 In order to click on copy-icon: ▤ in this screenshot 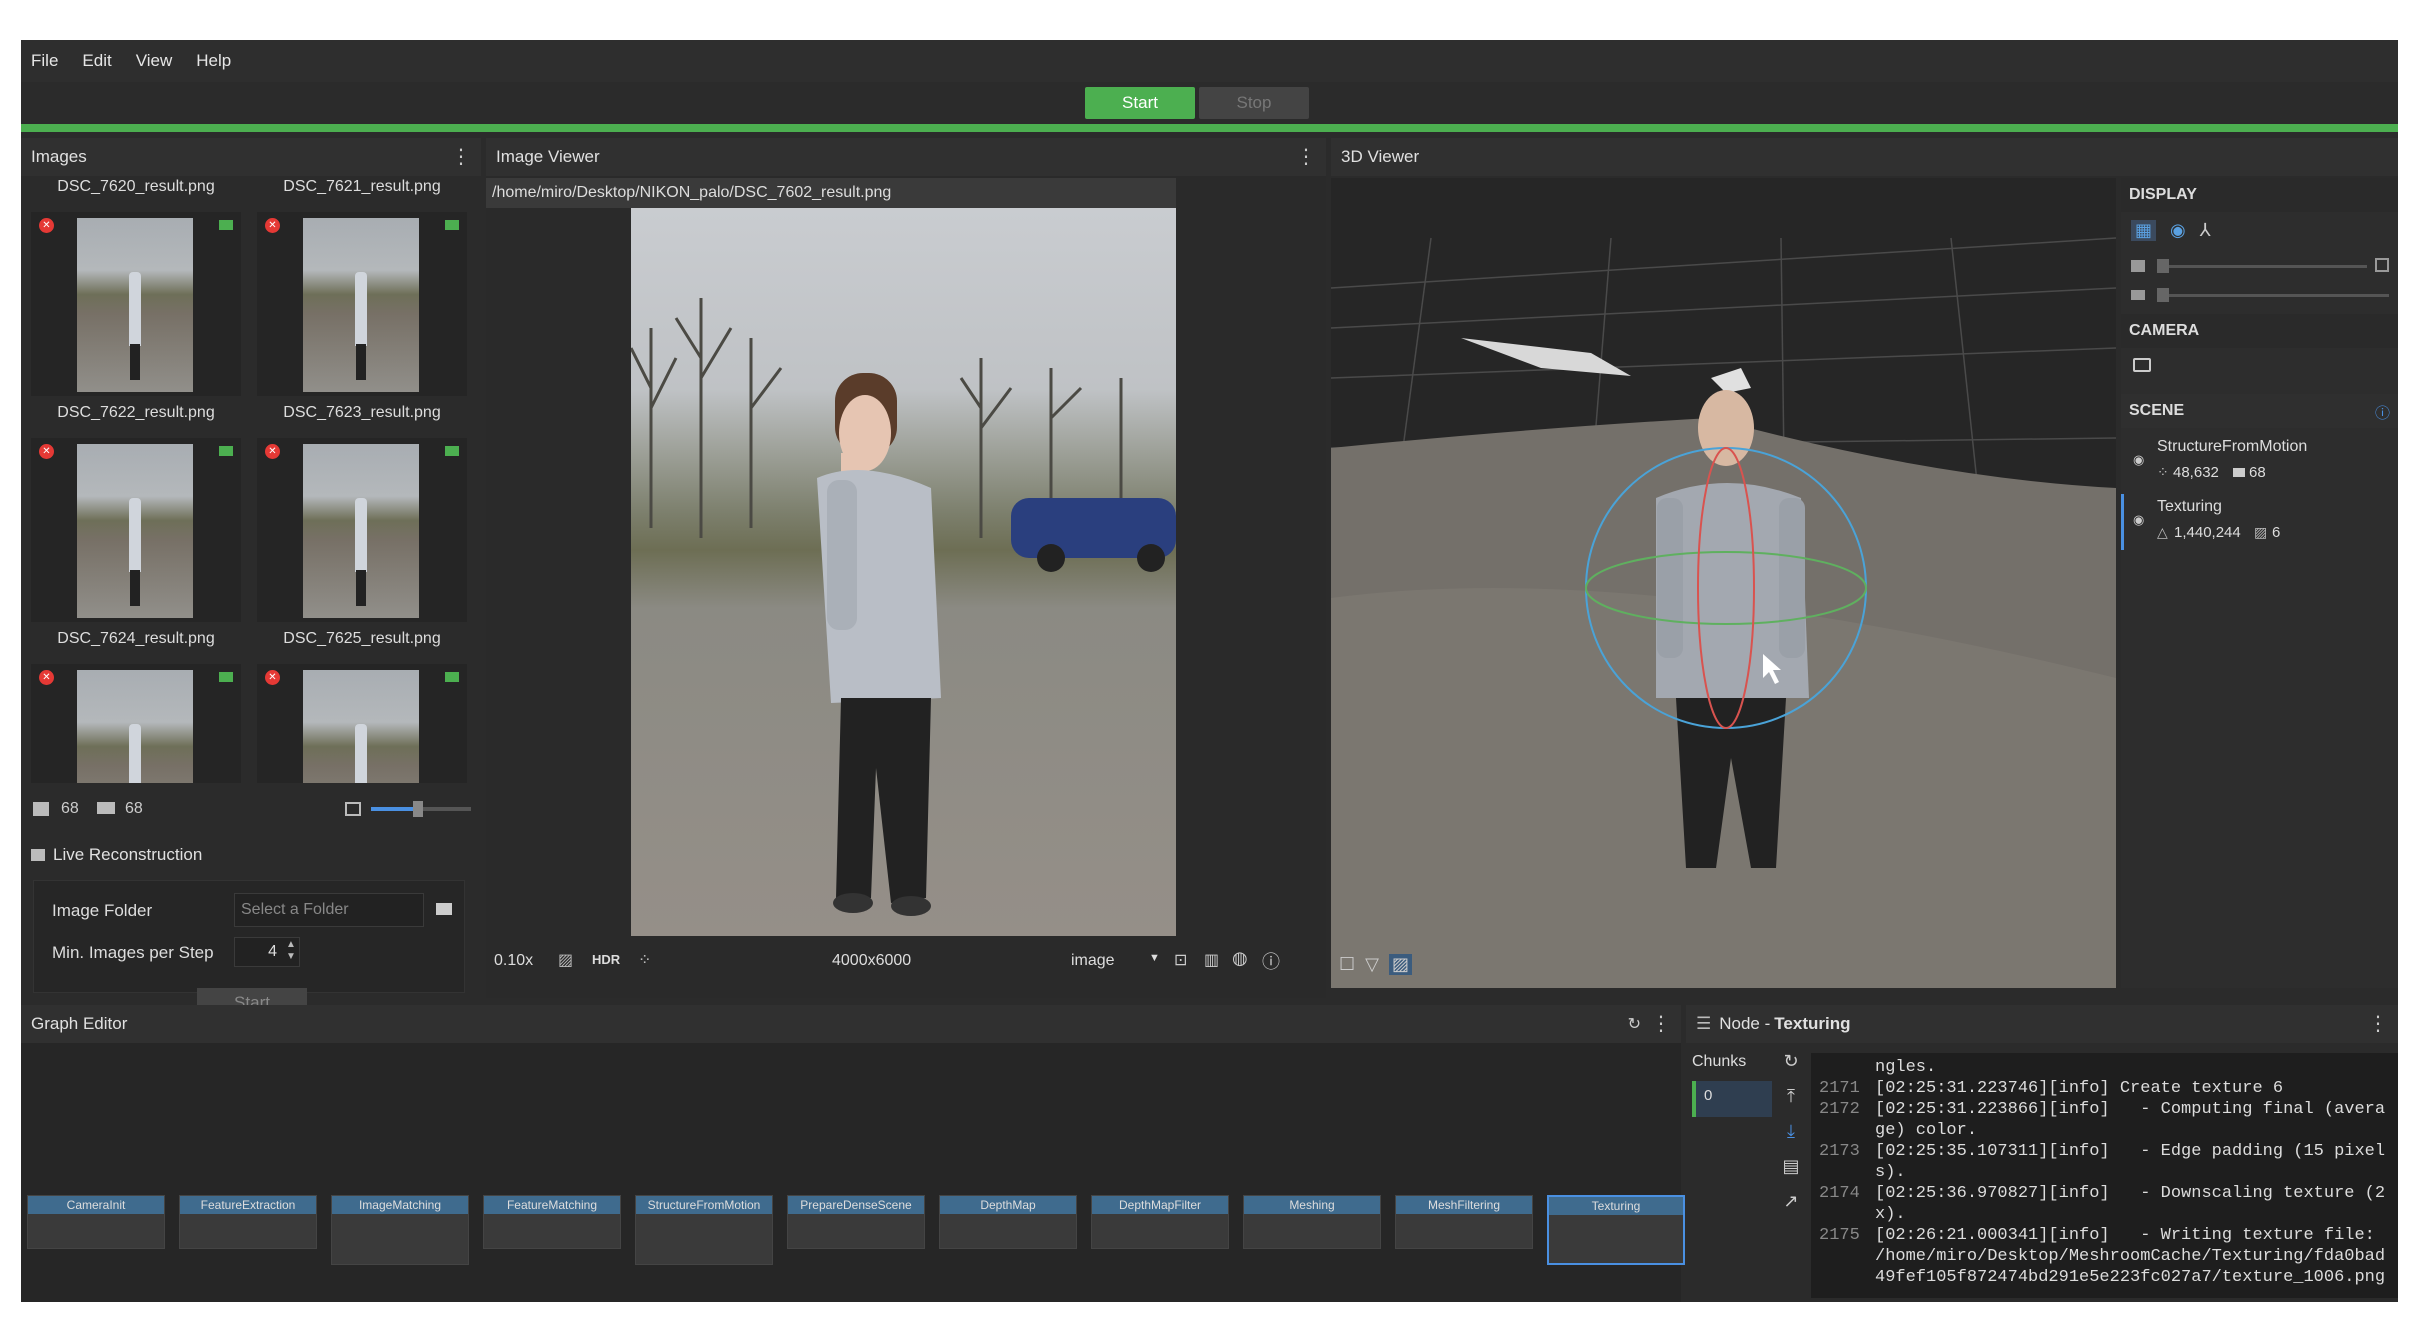, I will do `click(1790, 1166)`.